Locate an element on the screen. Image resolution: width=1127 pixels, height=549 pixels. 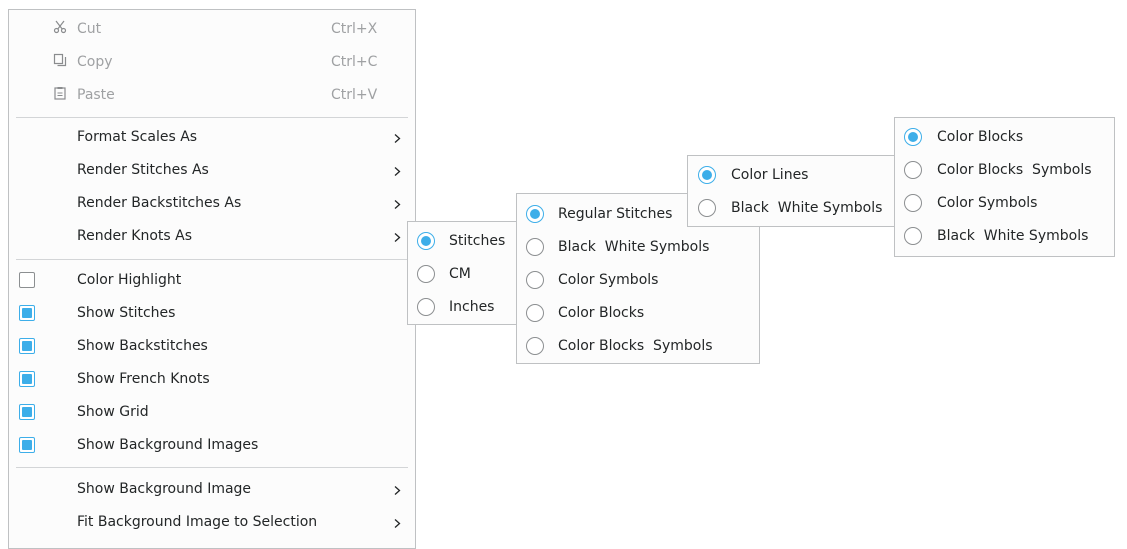
radio-option-cm: CM is located at coordinates (462, 273).